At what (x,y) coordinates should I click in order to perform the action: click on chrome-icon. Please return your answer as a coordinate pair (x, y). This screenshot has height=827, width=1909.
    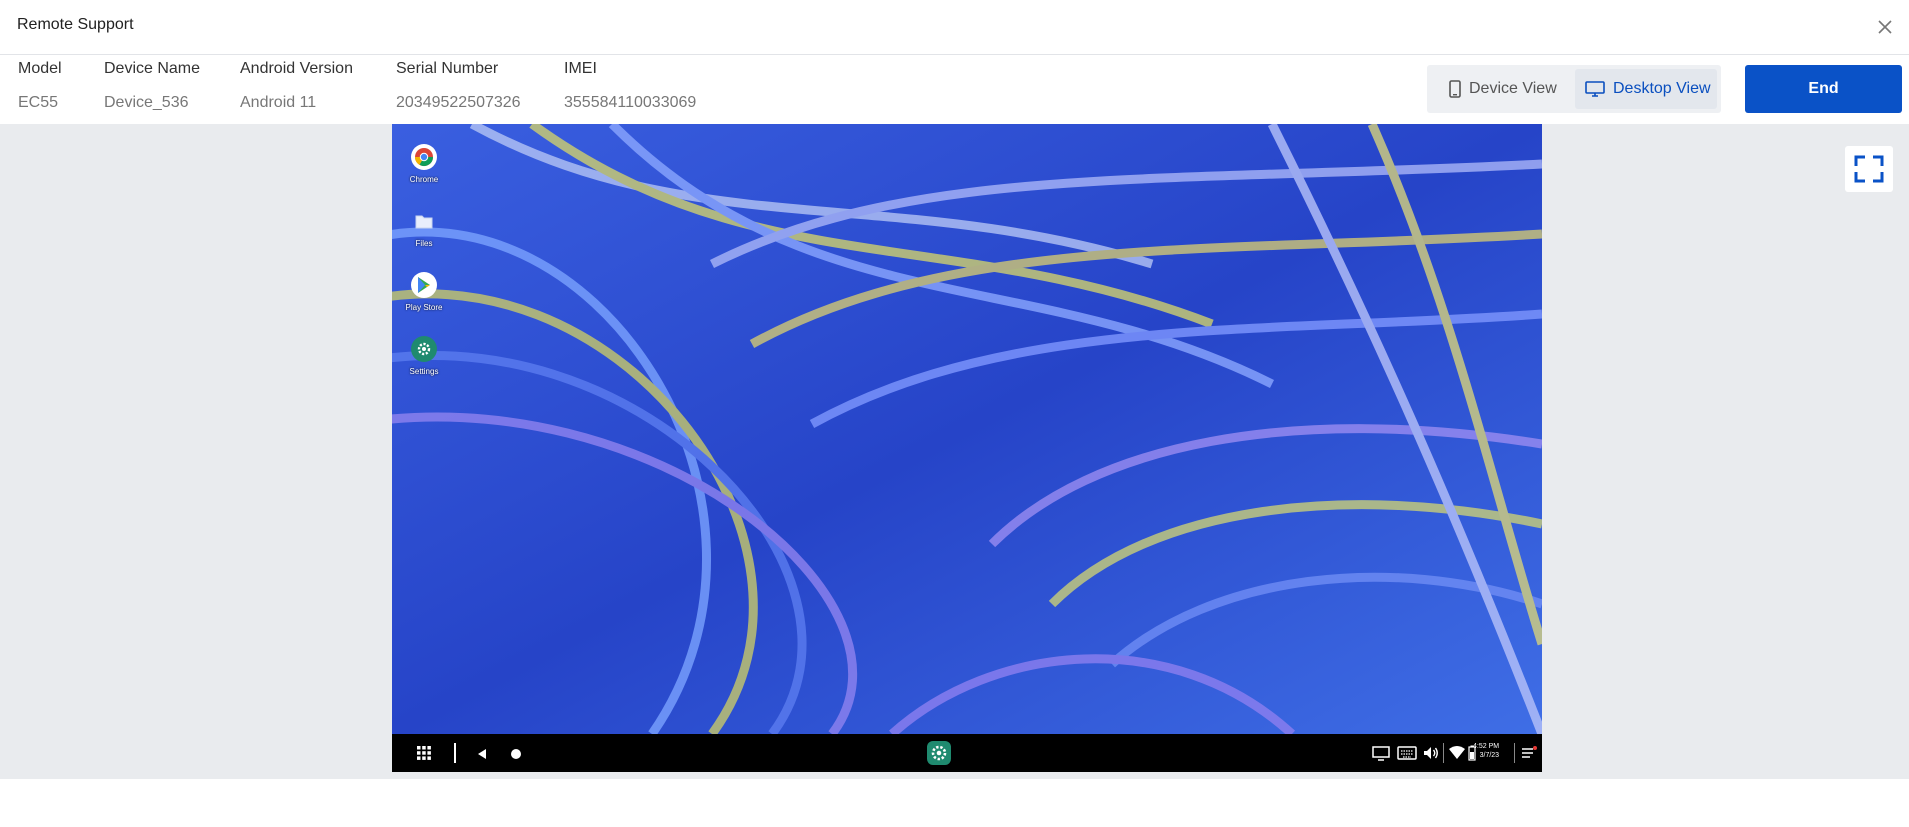
    Looking at the image, I should click on (424, 157).